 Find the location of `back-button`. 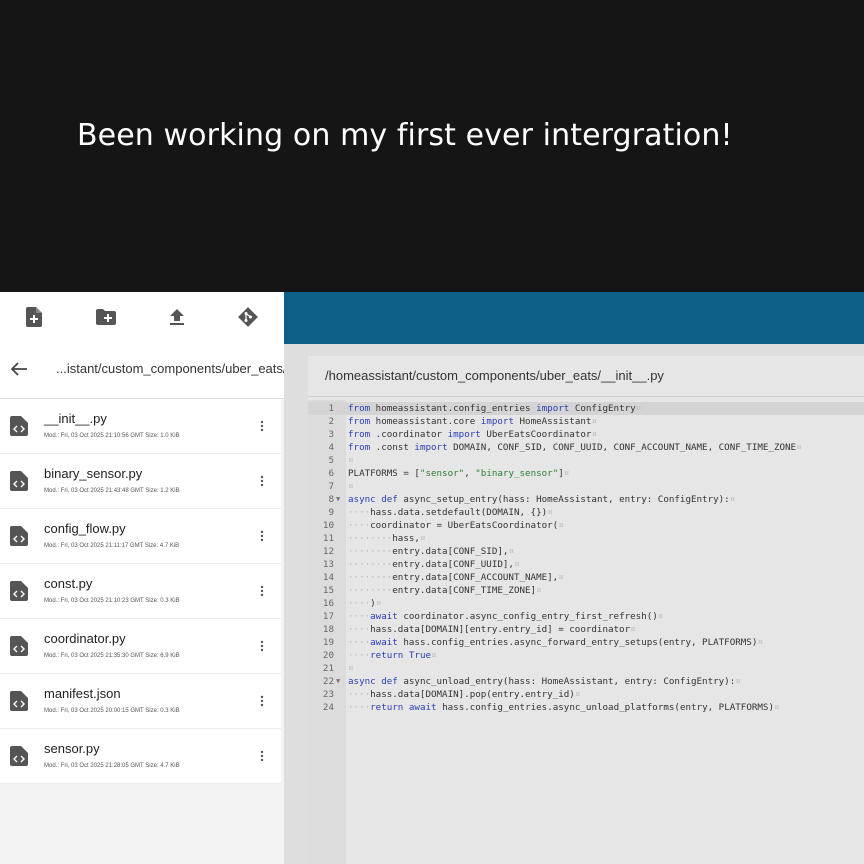

back-button is located at coordinates (19, 369).